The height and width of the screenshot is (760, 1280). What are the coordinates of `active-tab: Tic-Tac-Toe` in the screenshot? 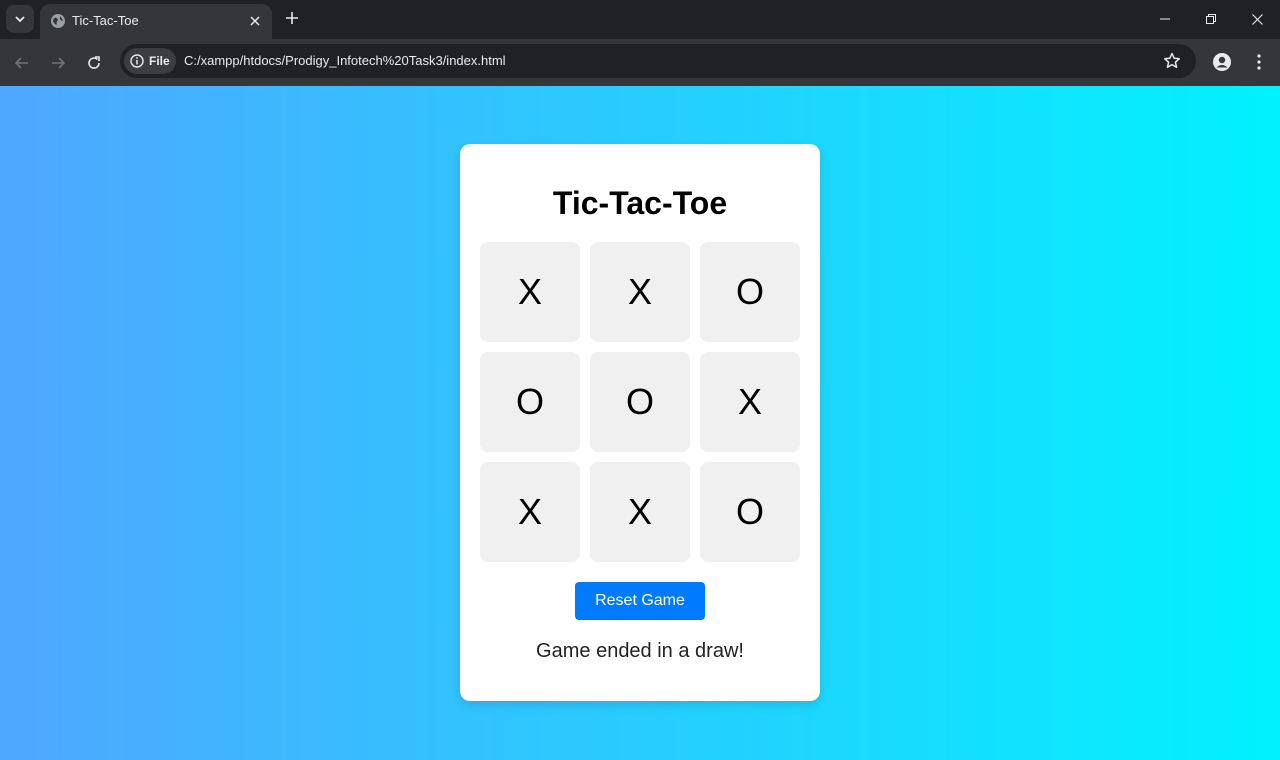 It's located at (156, 21).